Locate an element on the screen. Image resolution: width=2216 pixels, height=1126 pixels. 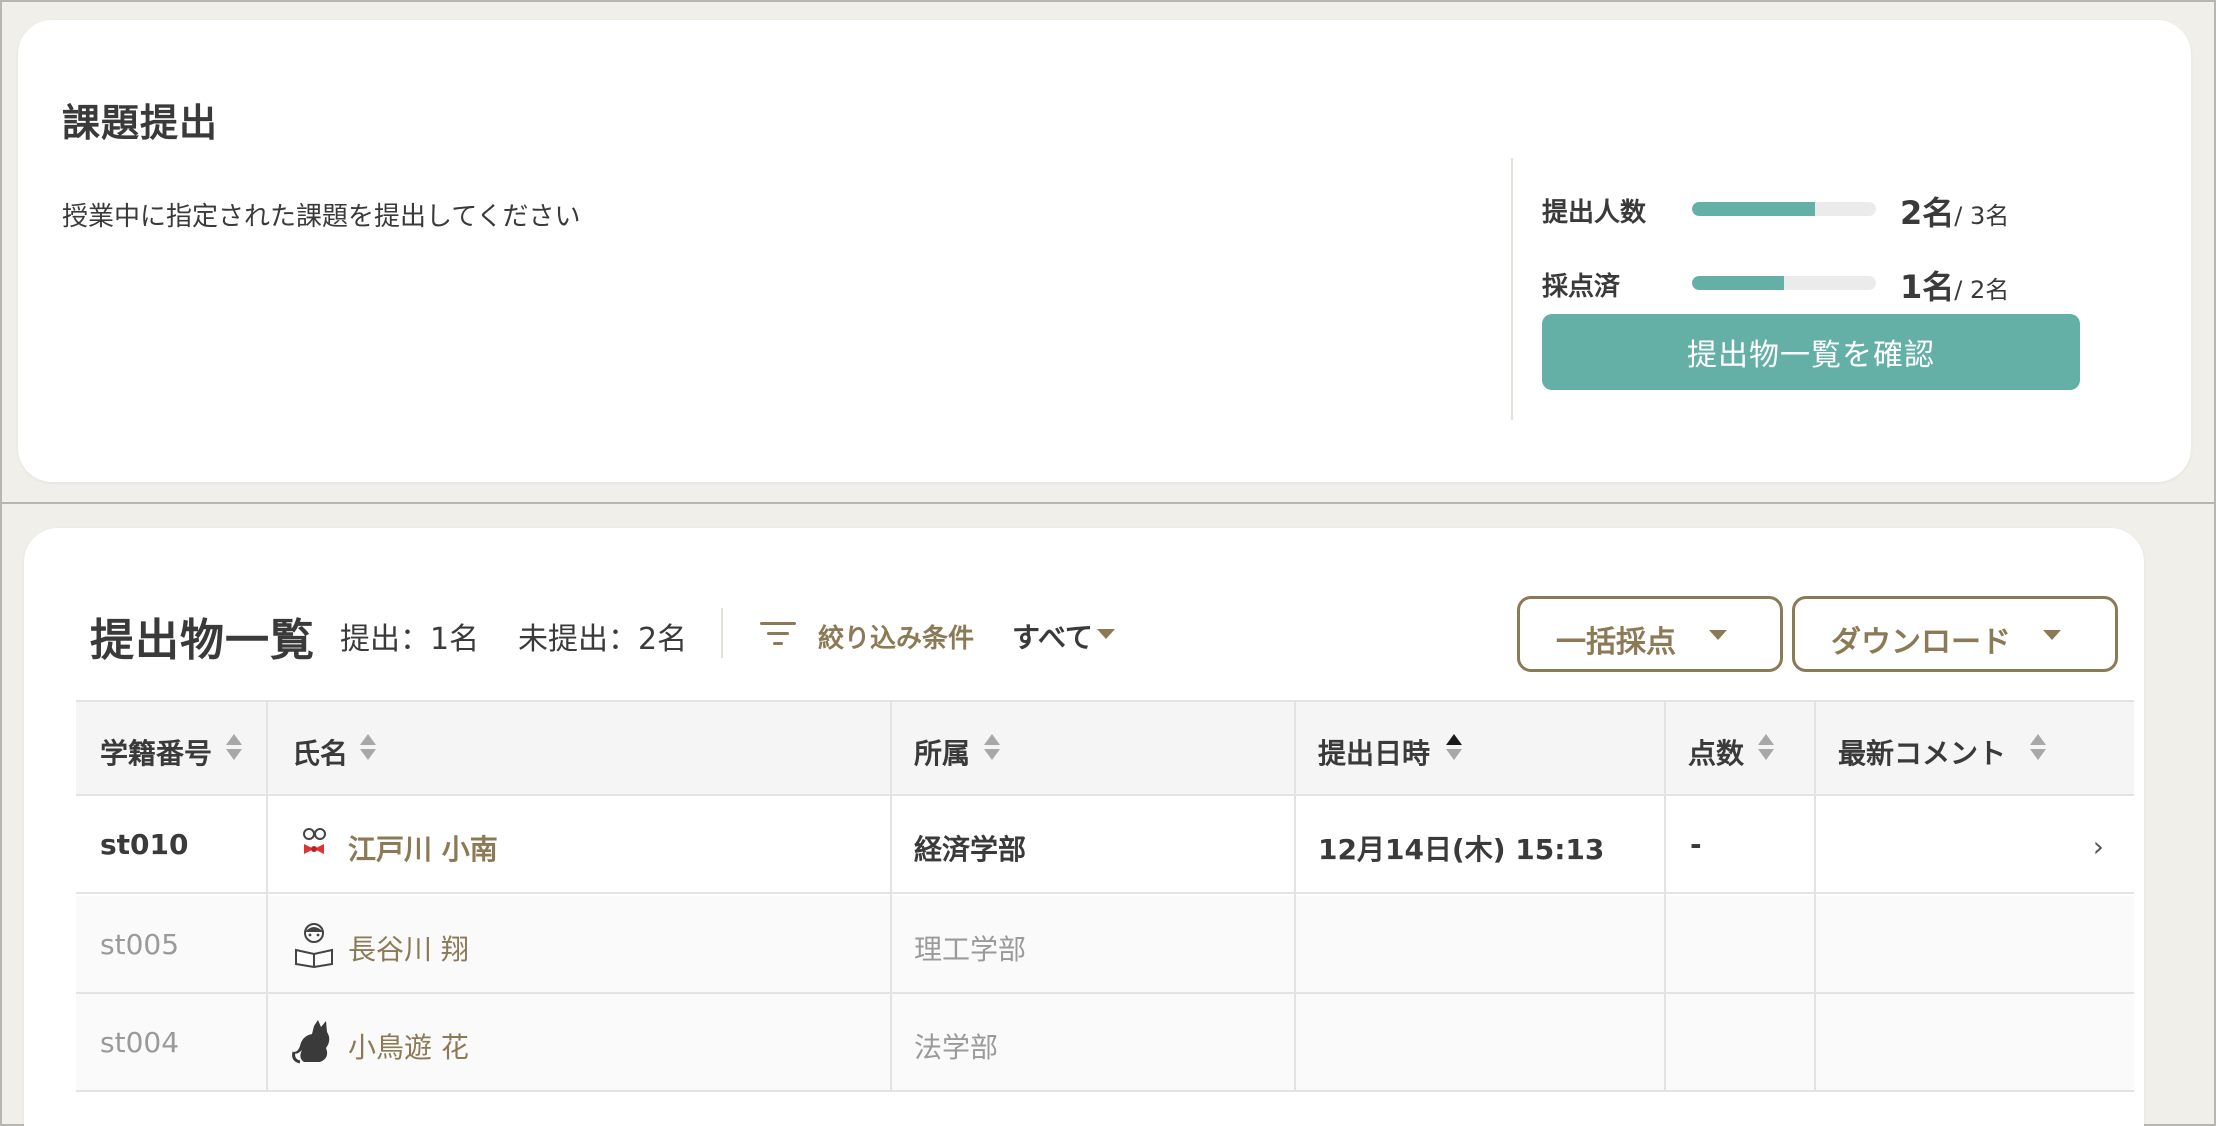
download-chevron-down-icon is located at coordinates (2052, 635).